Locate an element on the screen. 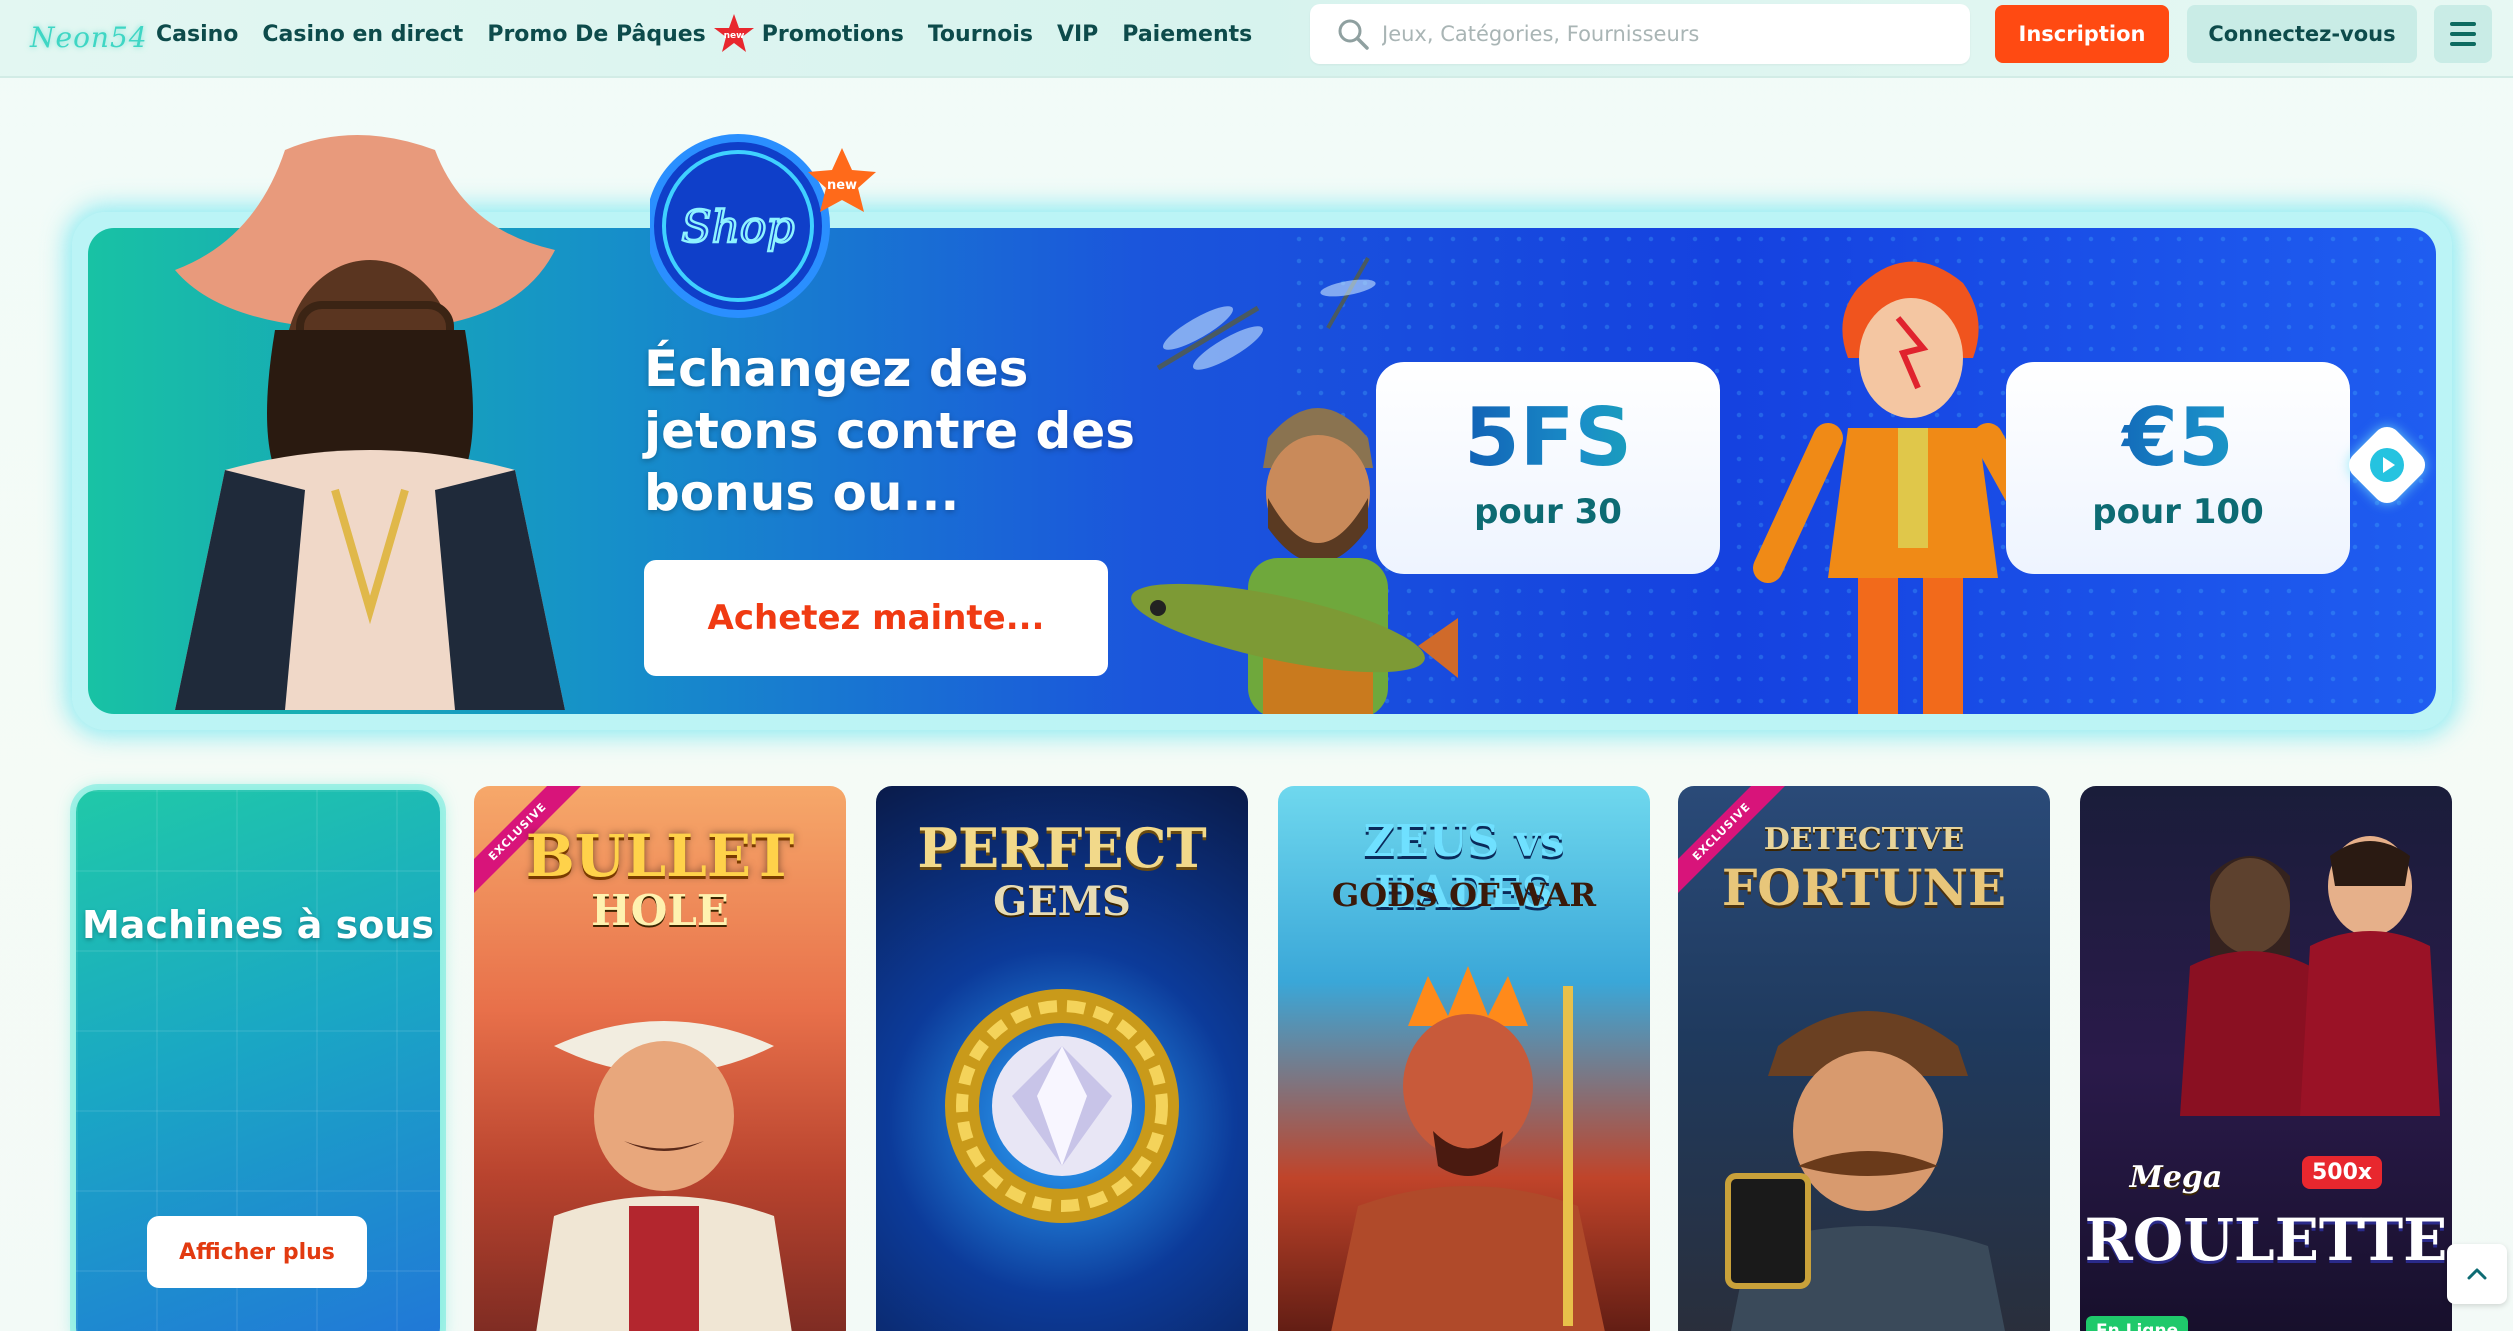  chevron-up-icon is located at coordinates (2477, 1274).